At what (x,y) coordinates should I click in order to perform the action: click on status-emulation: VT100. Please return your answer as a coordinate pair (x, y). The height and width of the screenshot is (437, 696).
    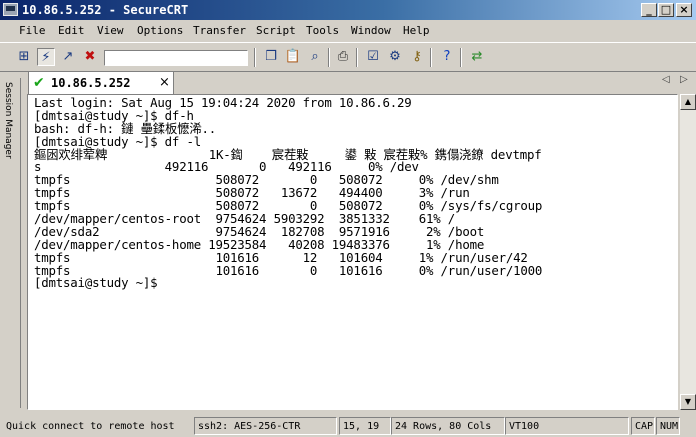
    Looking at the image, I should click on (567, 426).